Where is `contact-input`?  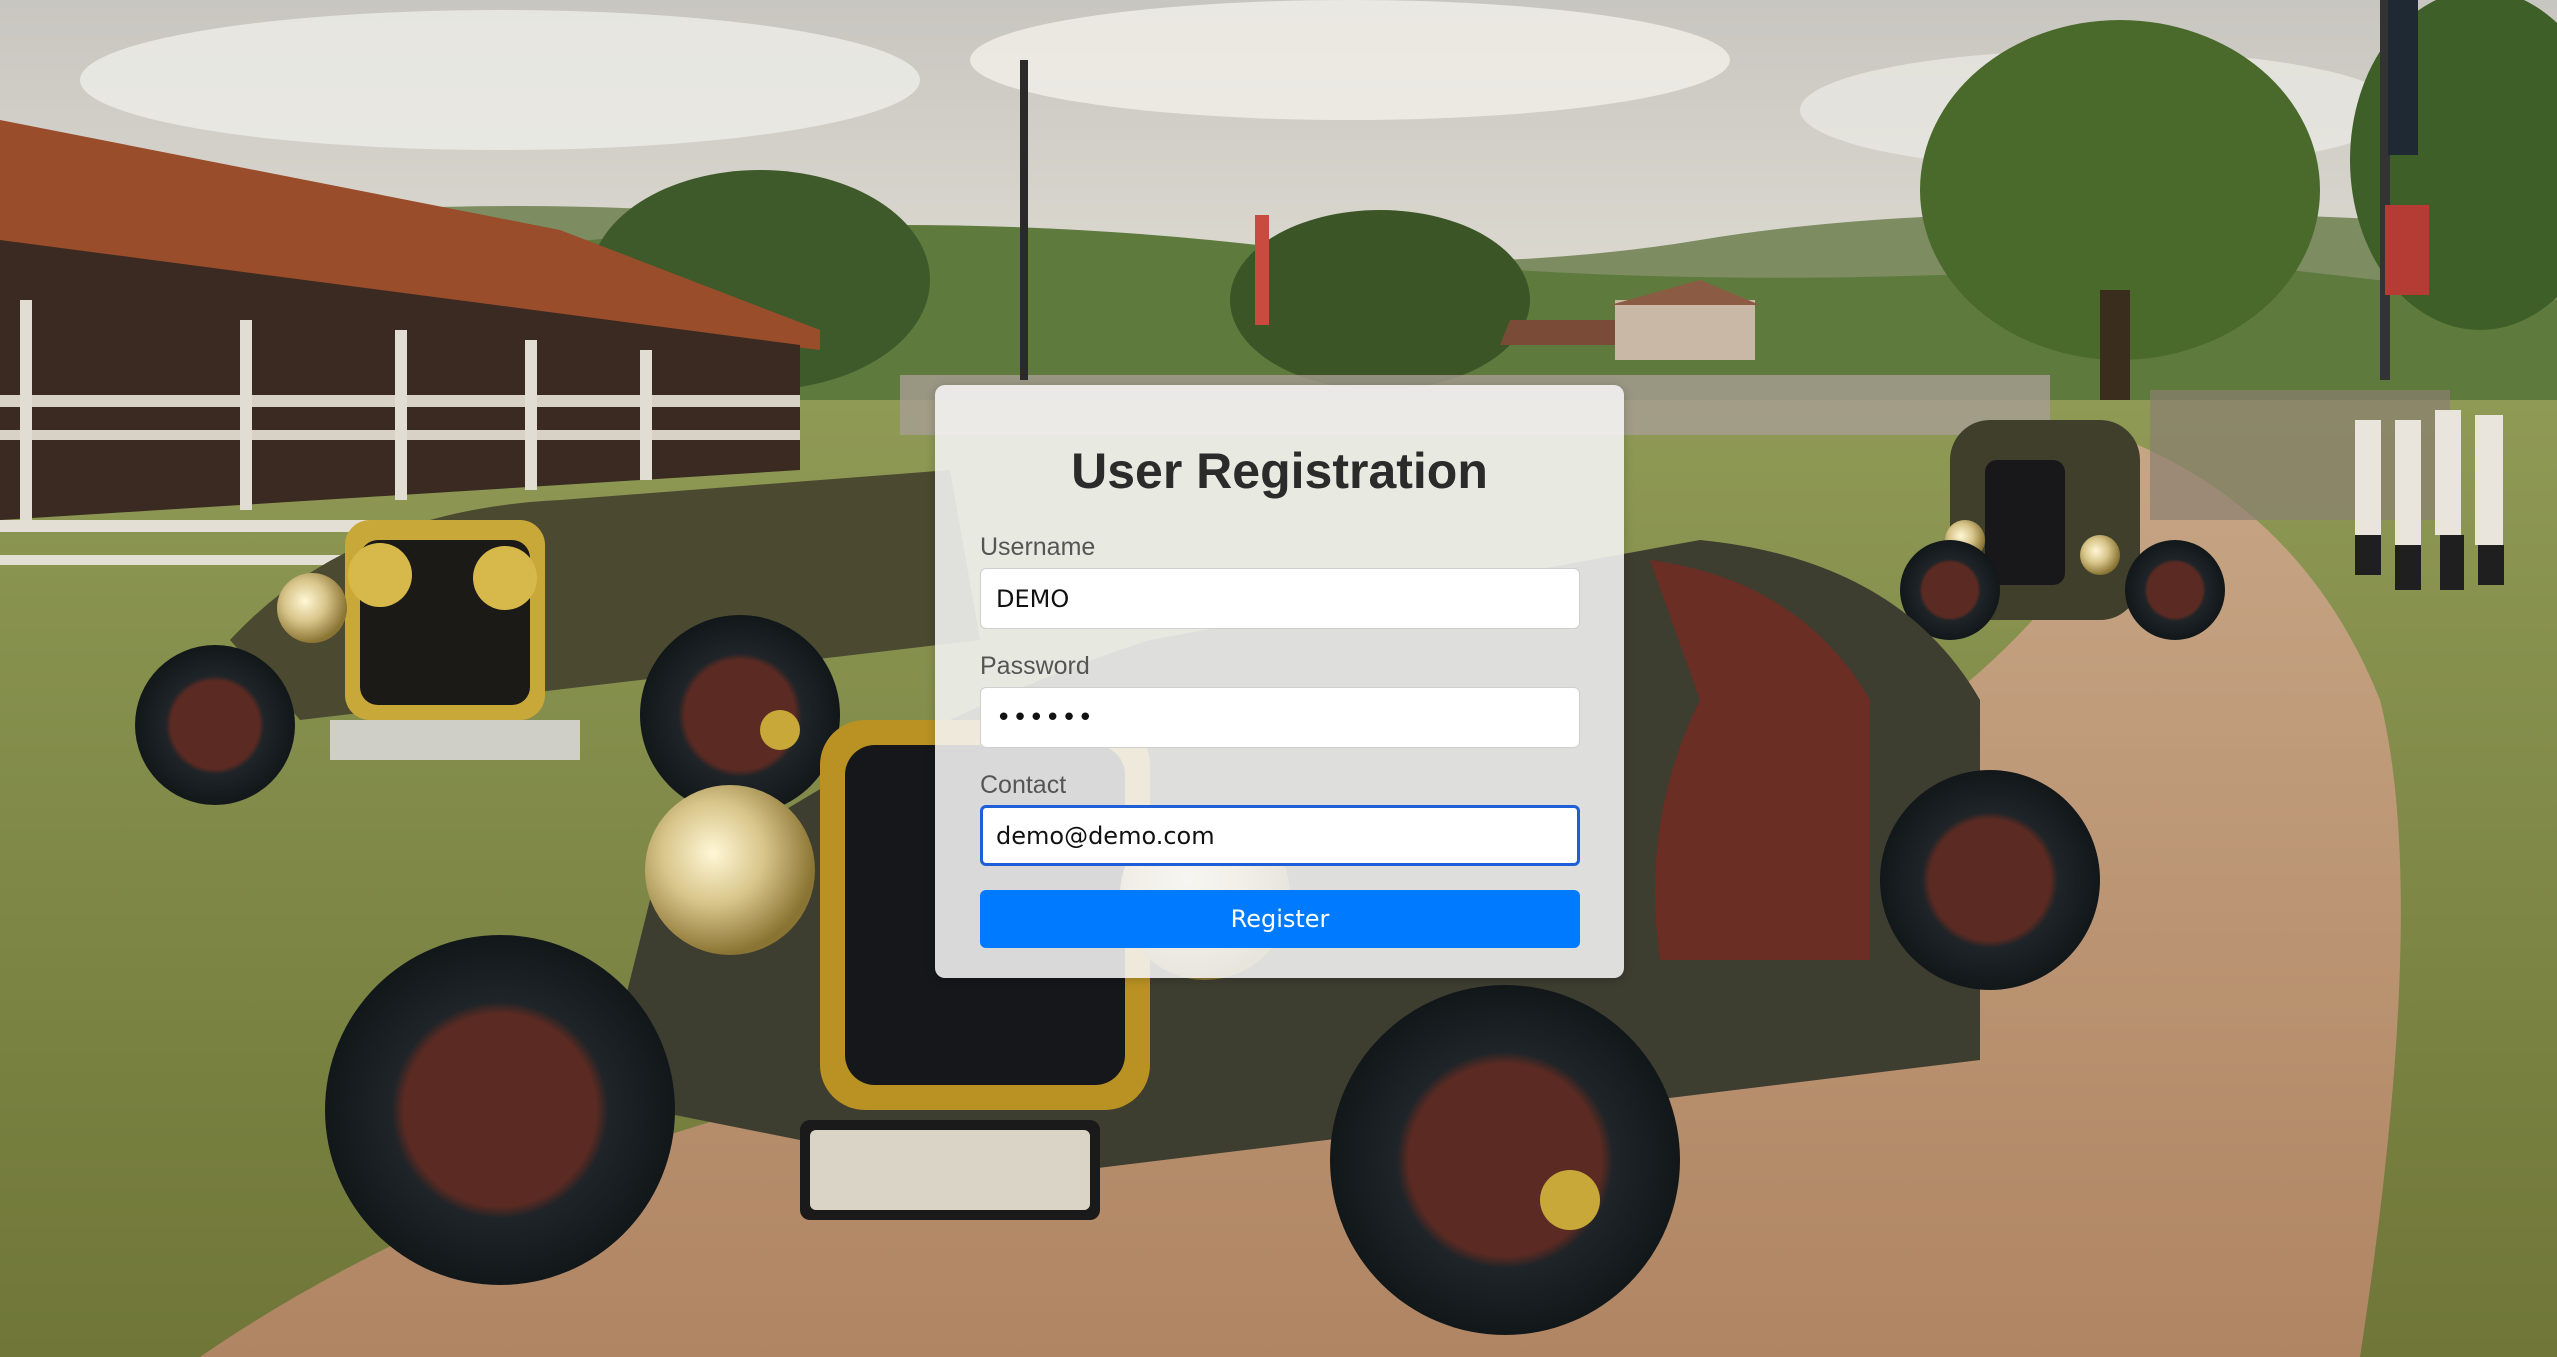
contact-input is located at coordinates (1280, 835).